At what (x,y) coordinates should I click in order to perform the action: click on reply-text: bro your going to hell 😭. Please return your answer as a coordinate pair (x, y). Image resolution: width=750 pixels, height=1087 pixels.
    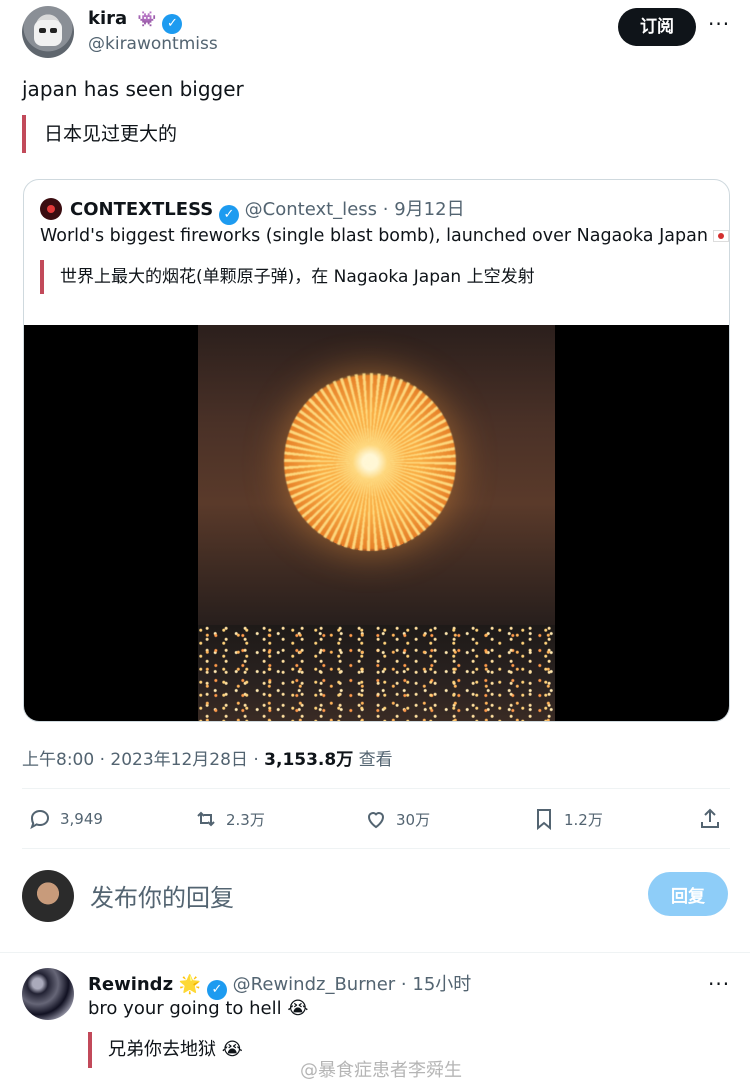
    Looking at the image, I should click on (198, 1008).